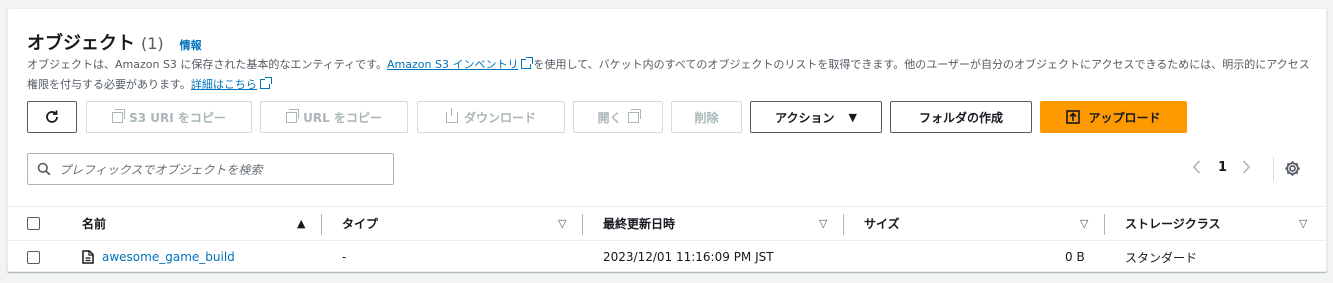 Image resolution: width=1333 pixels, height=283 pixels. I want to click on storage-class-cell: スタンダード, so click(1161, 257).